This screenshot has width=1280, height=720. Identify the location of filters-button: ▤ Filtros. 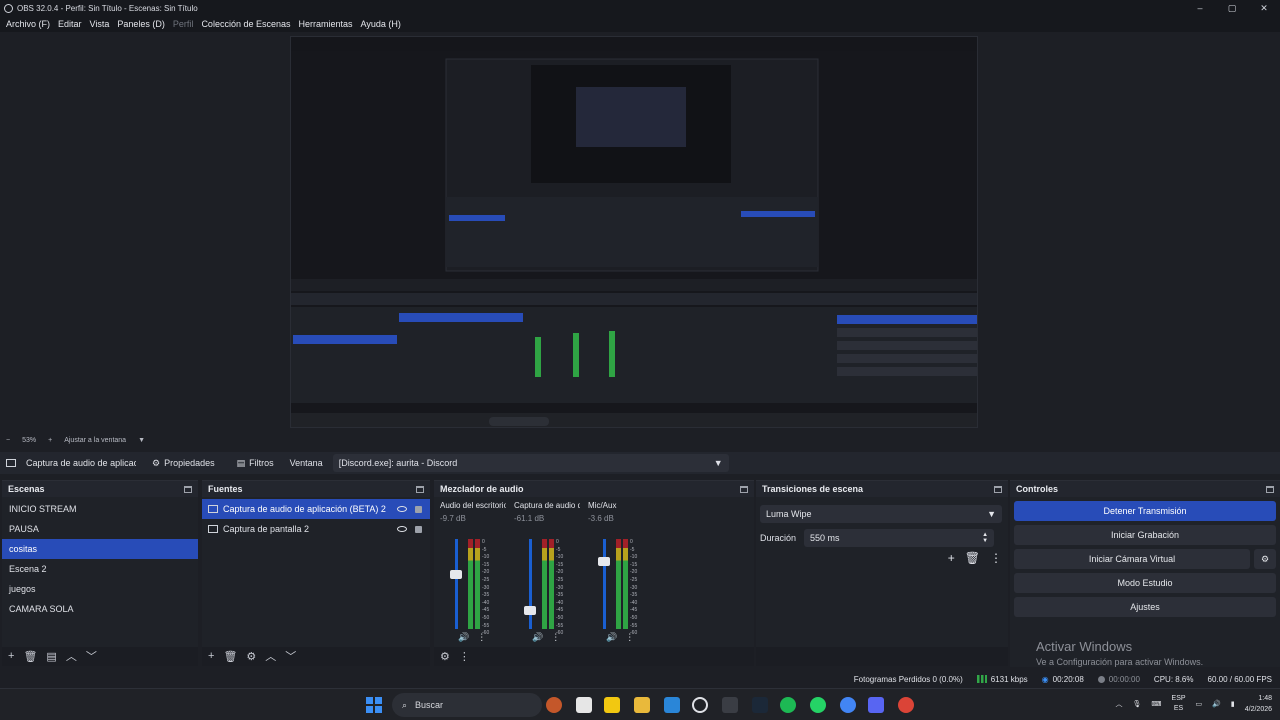
(255, 463).